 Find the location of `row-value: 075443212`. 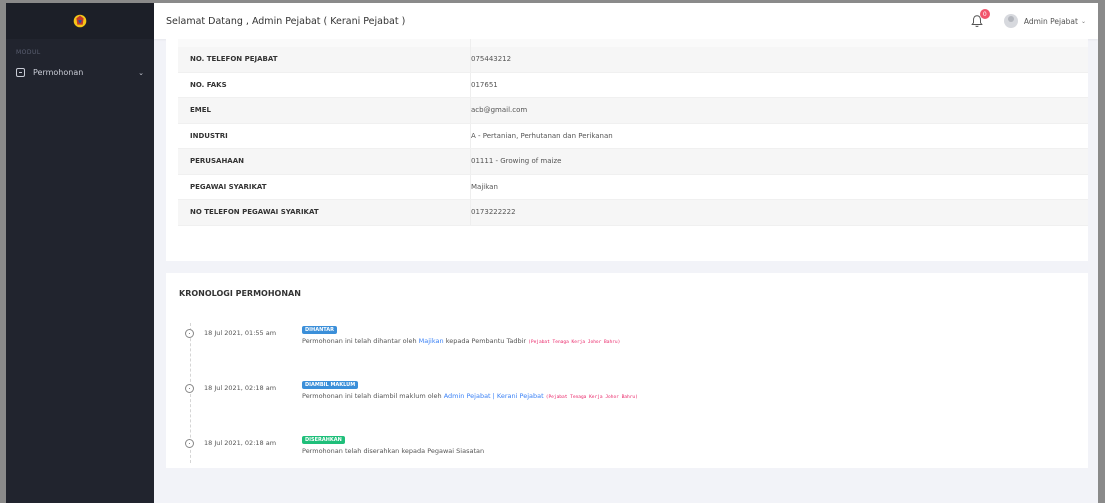

row-value: 075443212 is located at coordinates (779, 59).